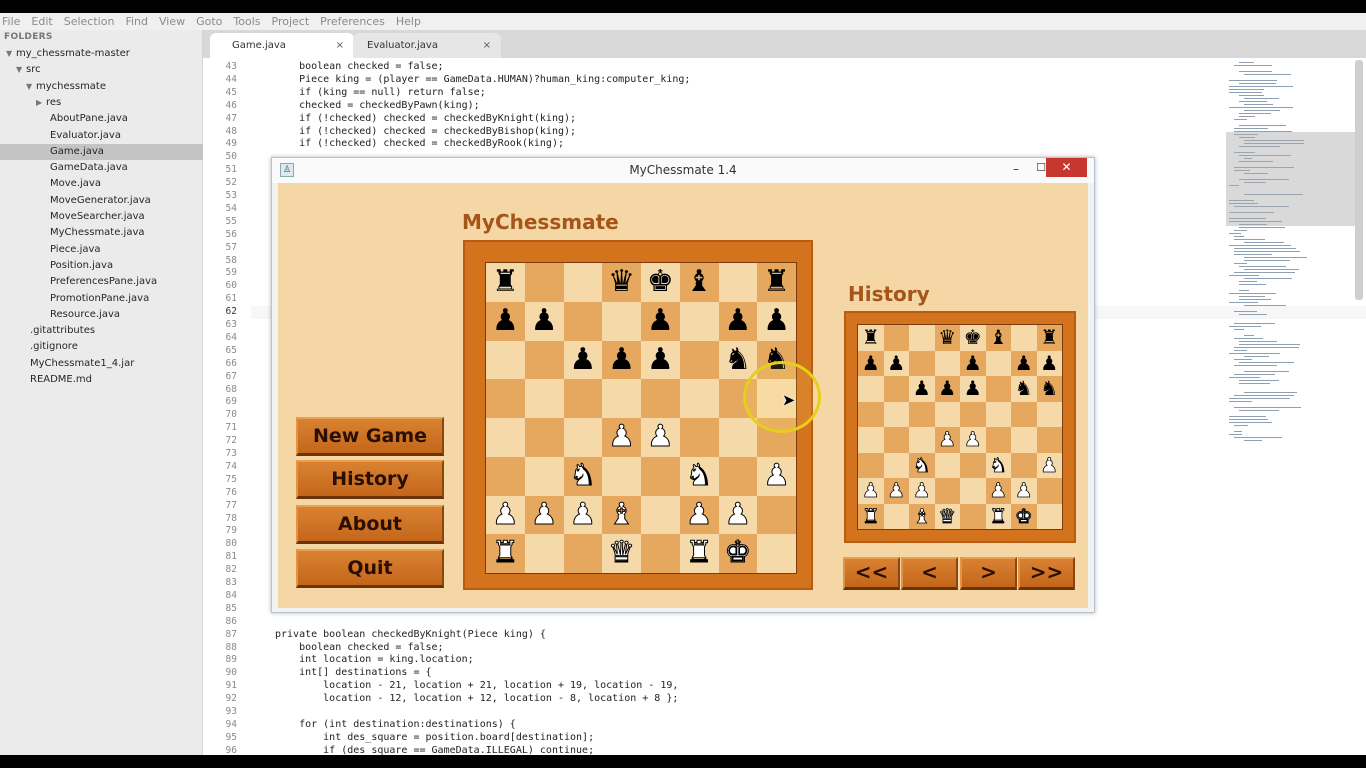 The width and height of the screenshot is (1366, 768). What do you see at coordinates (101, 70) in the screenshot?
I see `tree-item: ▼ src` at bounding box center [101, 70].